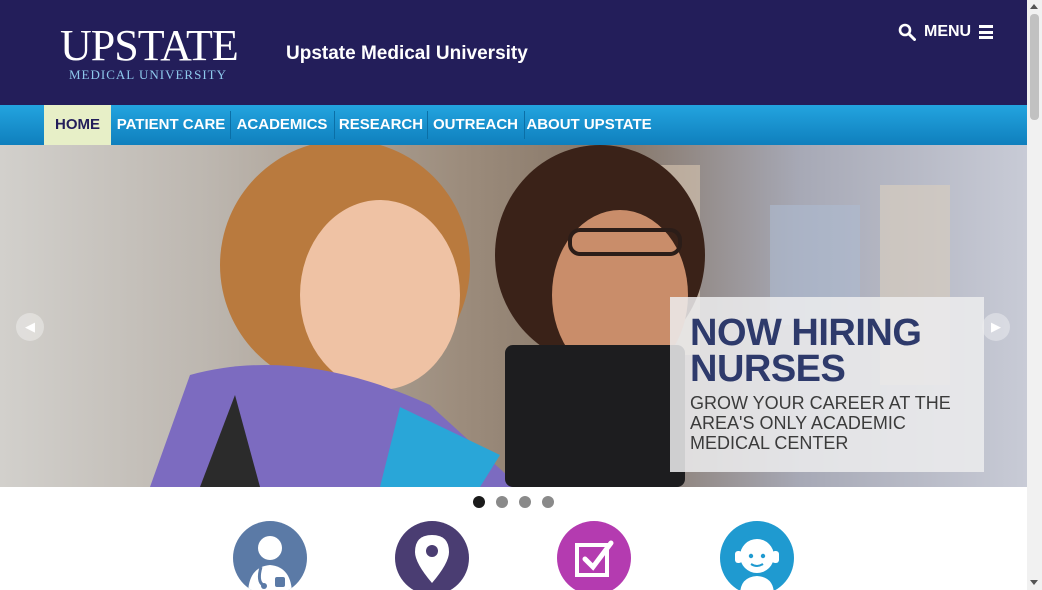 This screenshot has height=590, width=1042. I want to click on nav-item-academics: ACADEMICS, so click(282, 125).